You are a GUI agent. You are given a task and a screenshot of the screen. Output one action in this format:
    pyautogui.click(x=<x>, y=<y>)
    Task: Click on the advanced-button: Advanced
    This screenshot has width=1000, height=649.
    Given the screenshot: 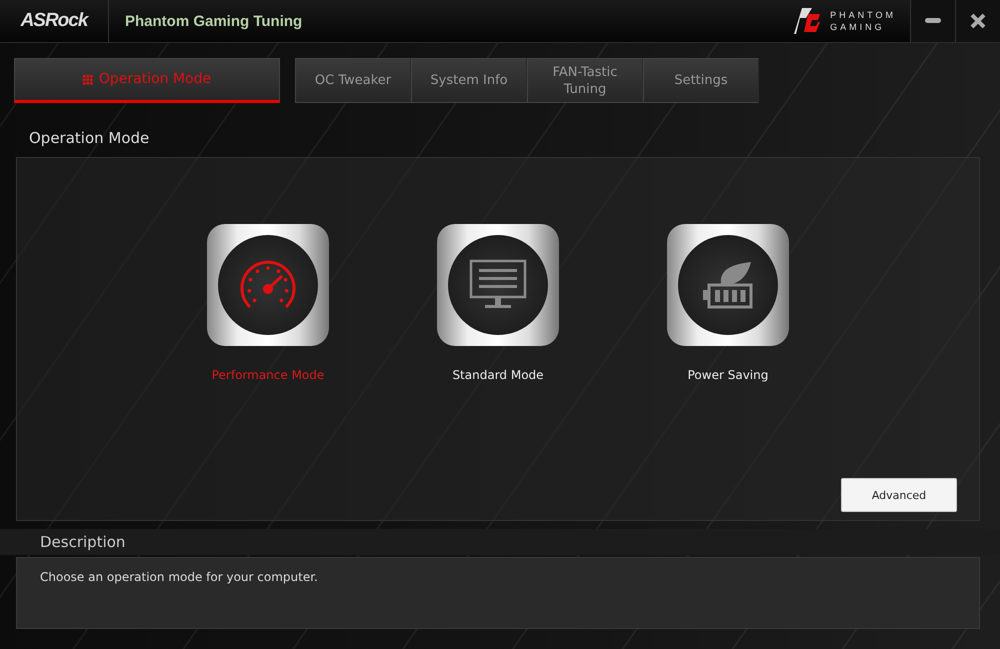 What is the action you would take?
    pyautogui.click(x=899, y=495)
    